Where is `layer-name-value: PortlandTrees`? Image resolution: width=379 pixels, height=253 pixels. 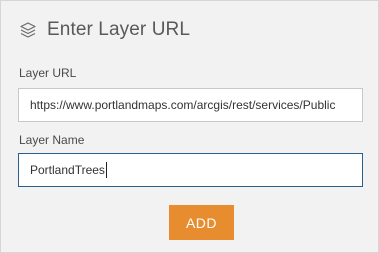 layer-name-value: PortlandTrees is located at coordinates (67, 170).